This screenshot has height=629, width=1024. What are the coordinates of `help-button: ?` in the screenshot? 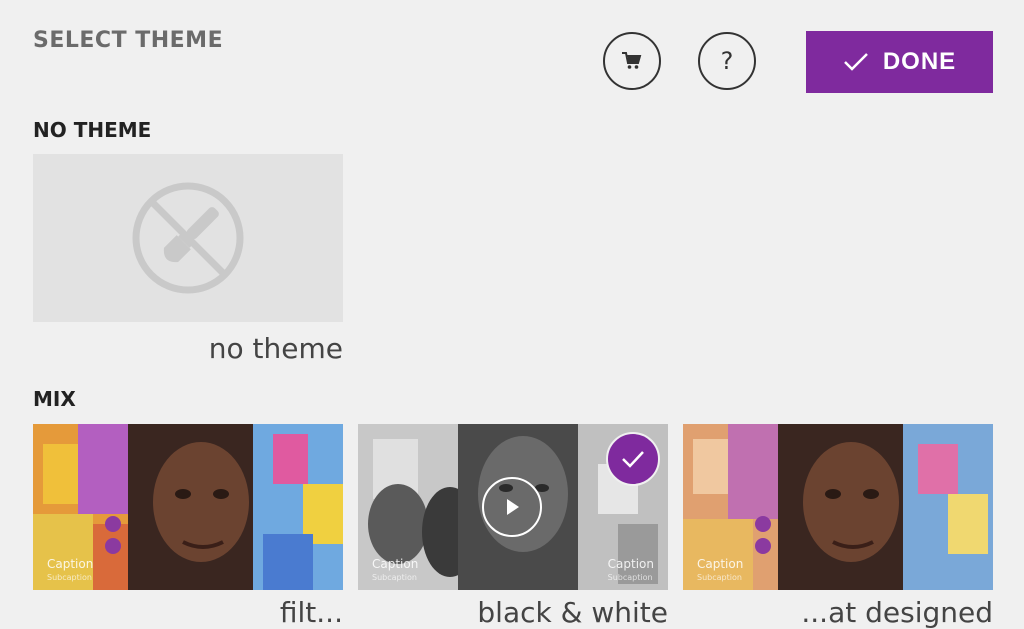 It's located at (727, 61).